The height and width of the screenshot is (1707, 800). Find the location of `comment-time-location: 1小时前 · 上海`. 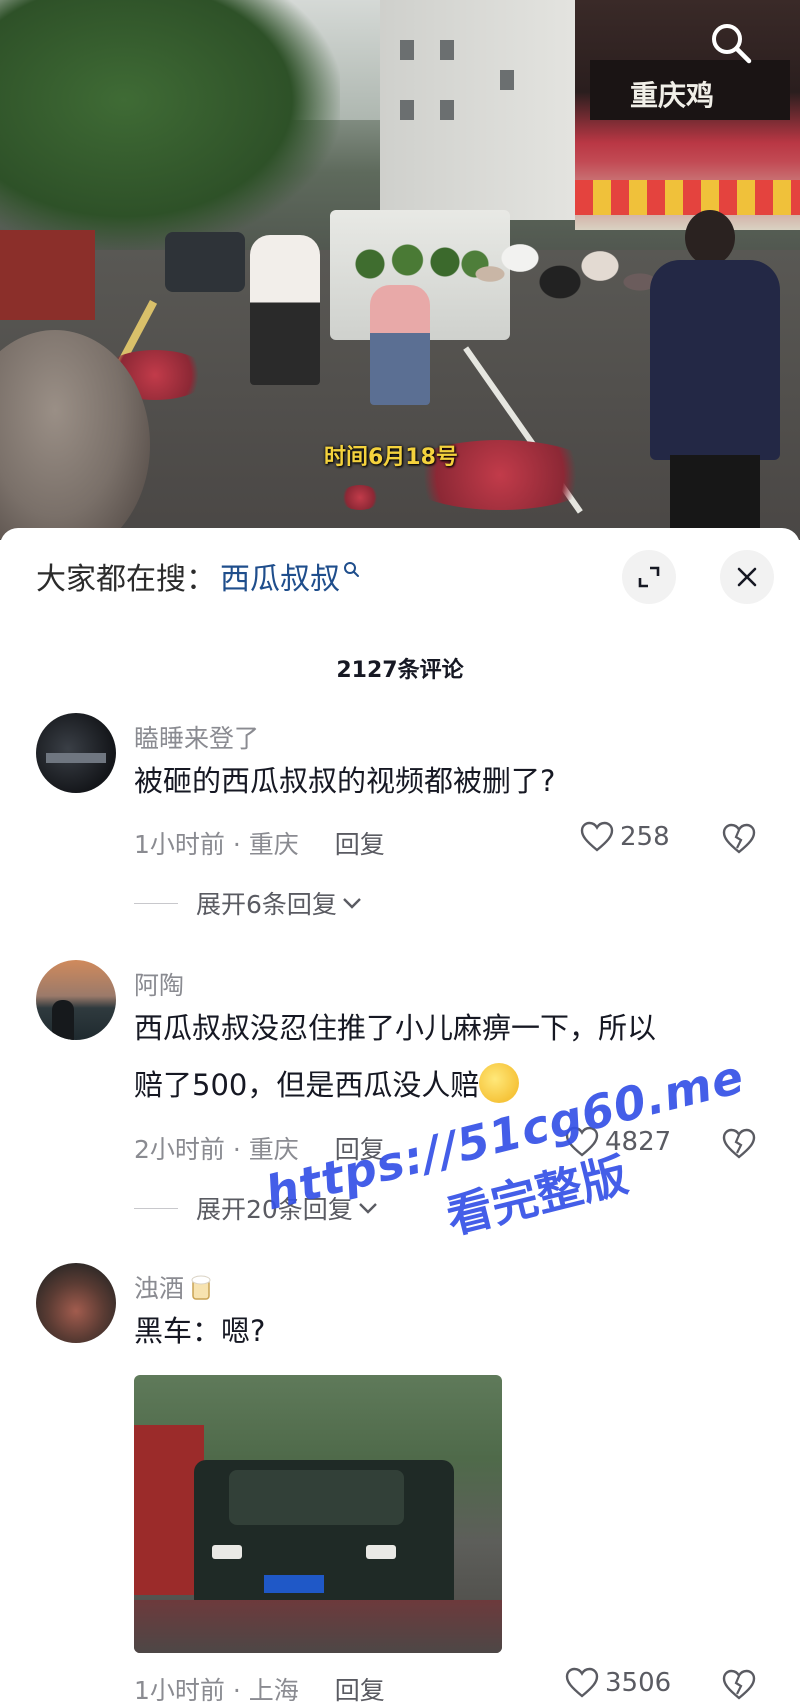

comment-time-location: 1小时前 · 上海 is located at coordinates (216, 1690).